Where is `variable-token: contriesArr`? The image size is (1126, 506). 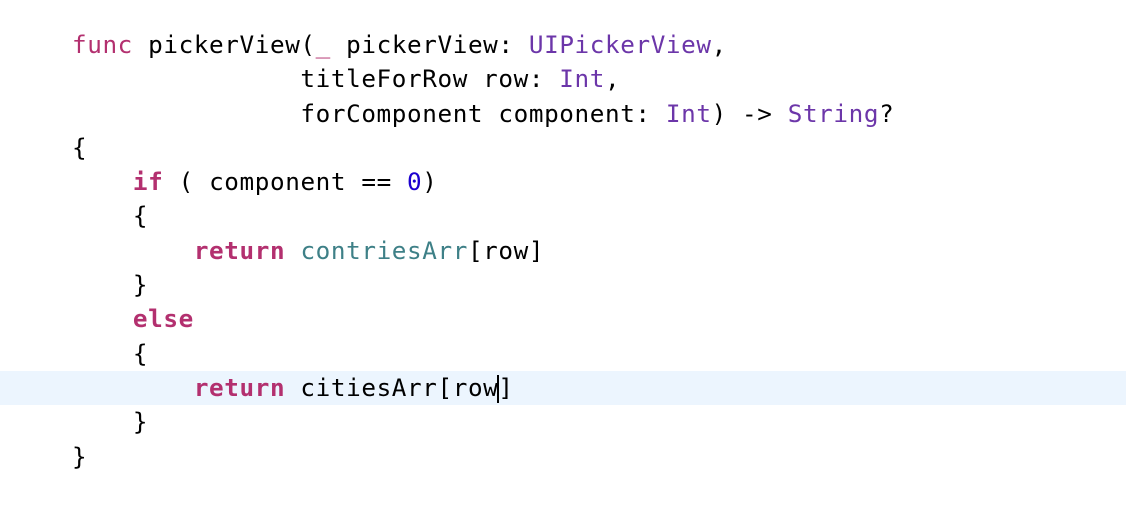
variable-token: contriesArr is located at coordinates (384, 250).